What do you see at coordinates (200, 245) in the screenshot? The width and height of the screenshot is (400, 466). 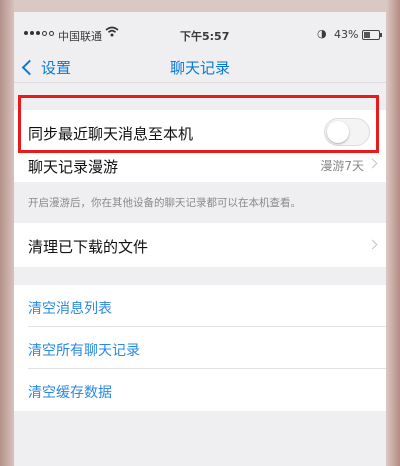 I see `clear-downloaded-files-row: 清理已下载的文件` at bounding box center [200, 245].